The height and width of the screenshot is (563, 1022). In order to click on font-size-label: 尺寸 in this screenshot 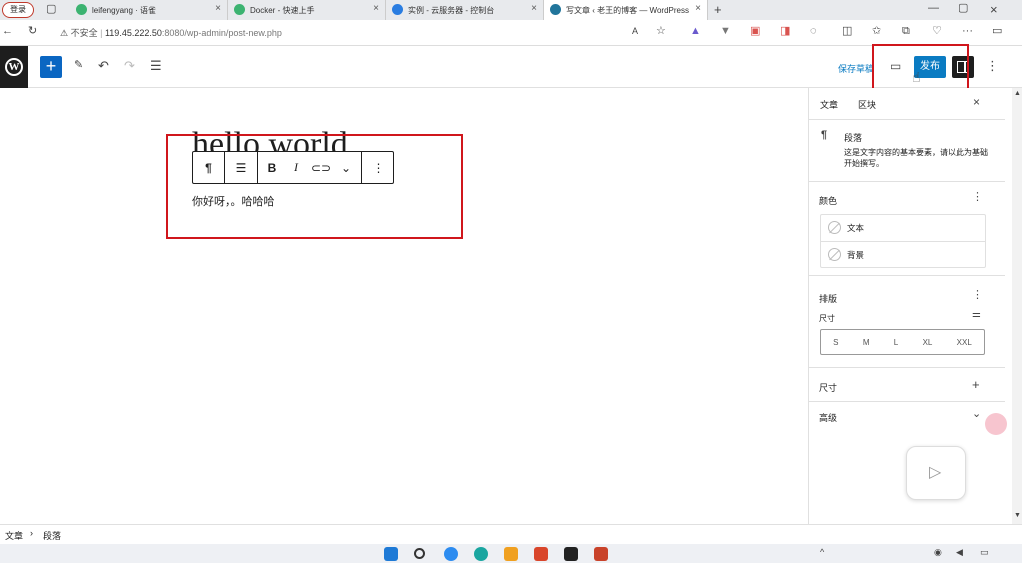, I will do `click(827, 318)`.